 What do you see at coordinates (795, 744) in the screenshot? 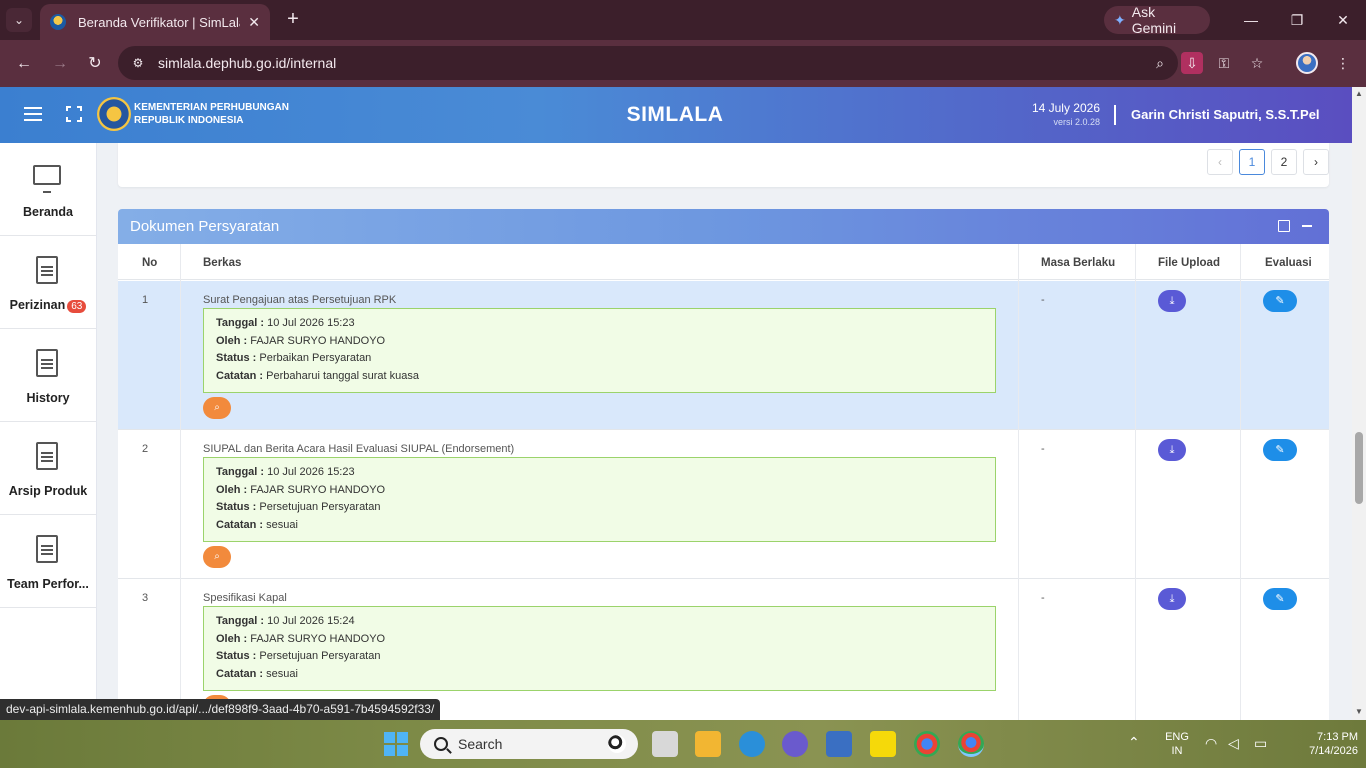
I see `app-icon` at bounding box center [795, 744].